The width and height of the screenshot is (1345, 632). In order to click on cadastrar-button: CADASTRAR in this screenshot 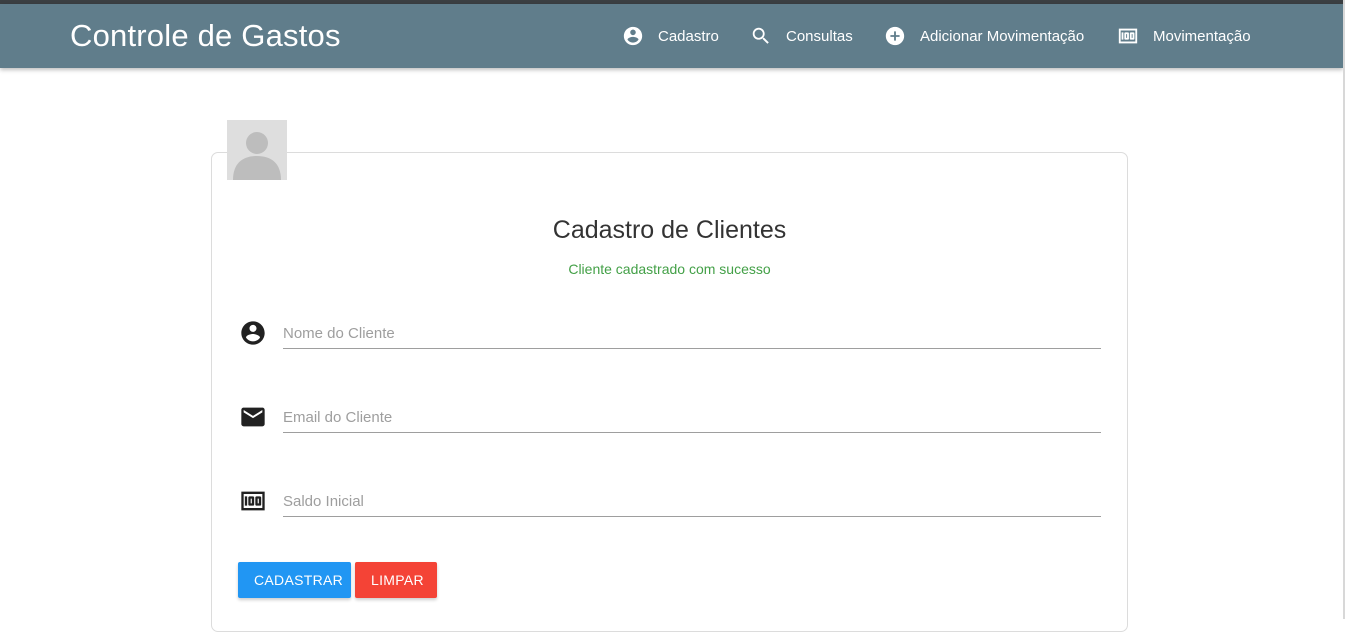, I will do `click(294, 580)`.